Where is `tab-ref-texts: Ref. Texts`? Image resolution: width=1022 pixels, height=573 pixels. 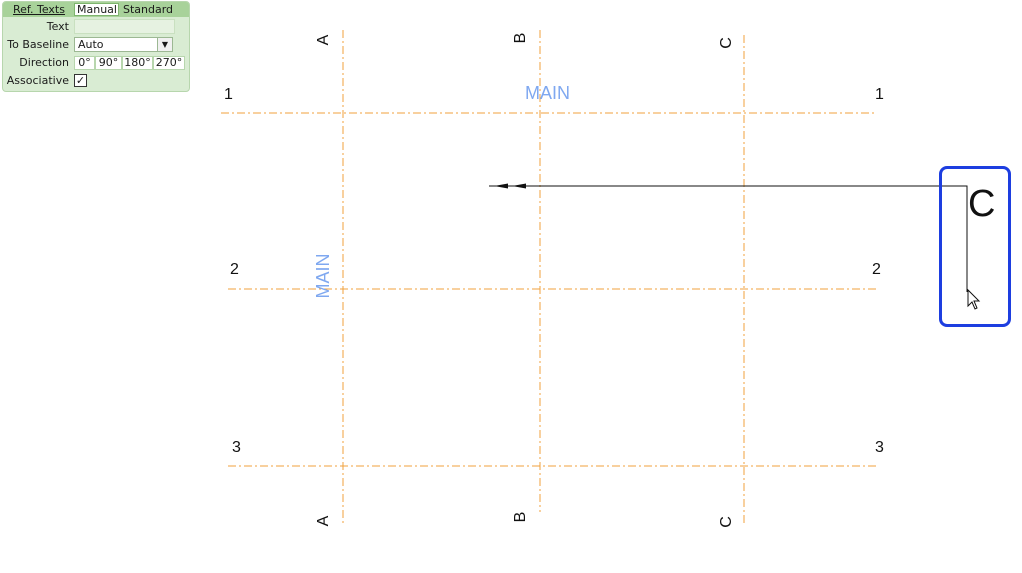
tab-ref-texts: Ref. Texts is located at coordinates (39, 9).